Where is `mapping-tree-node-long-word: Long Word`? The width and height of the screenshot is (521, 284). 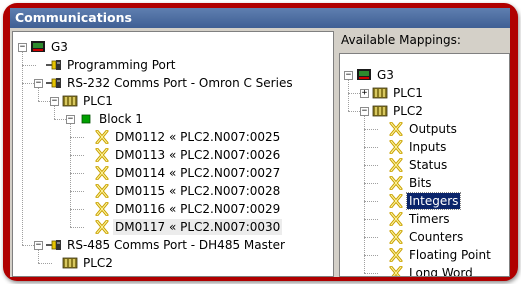 mapping-tree-node-long-word: Long Word is located at coordinates (431, 270).